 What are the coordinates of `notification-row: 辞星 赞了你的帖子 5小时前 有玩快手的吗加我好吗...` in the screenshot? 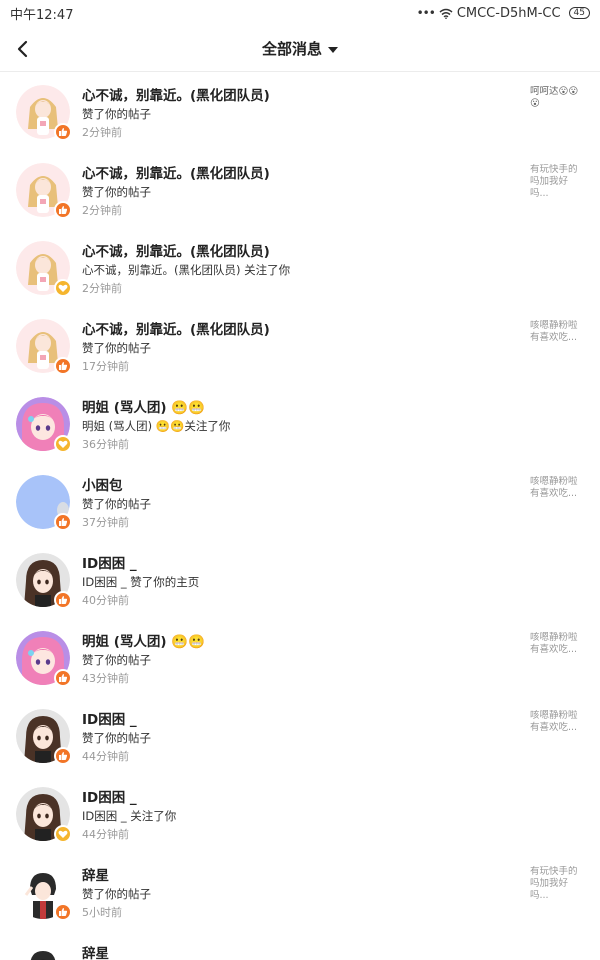 It's located at (300, 891).